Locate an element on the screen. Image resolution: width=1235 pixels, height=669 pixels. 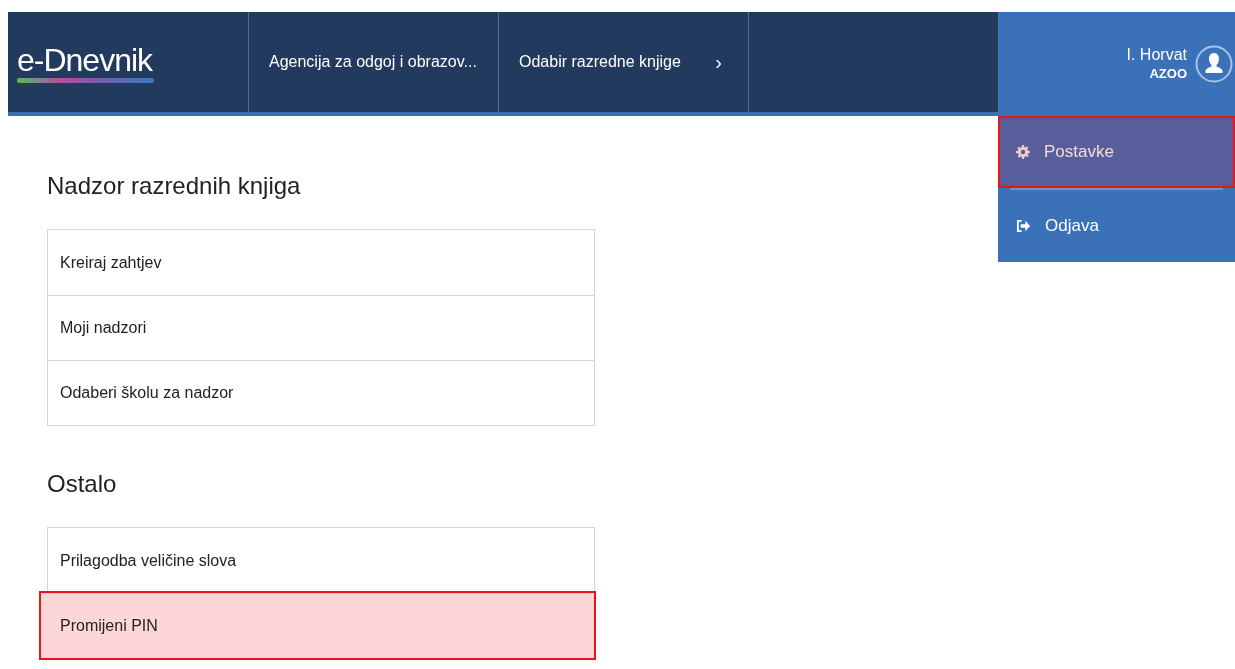
brand-logo: e-Dnevnik is located at coordinates (85, 62).